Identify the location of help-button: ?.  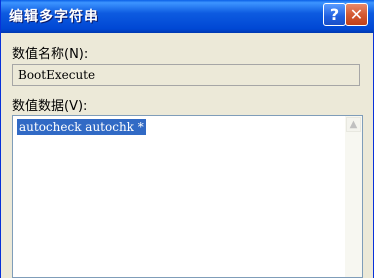
(334, 14).